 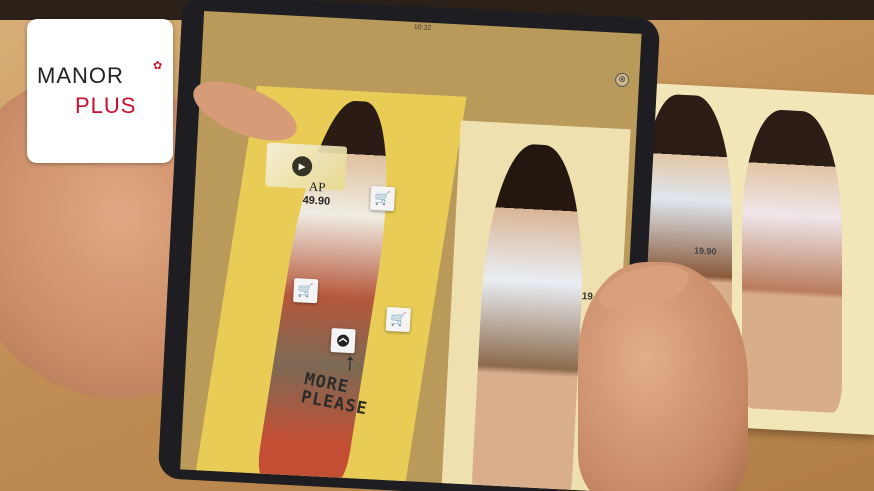 What do you see at coordinates (158, 66) in the screenshot?
I see `flower-icon: ✿` at bounding box center [158, 66].